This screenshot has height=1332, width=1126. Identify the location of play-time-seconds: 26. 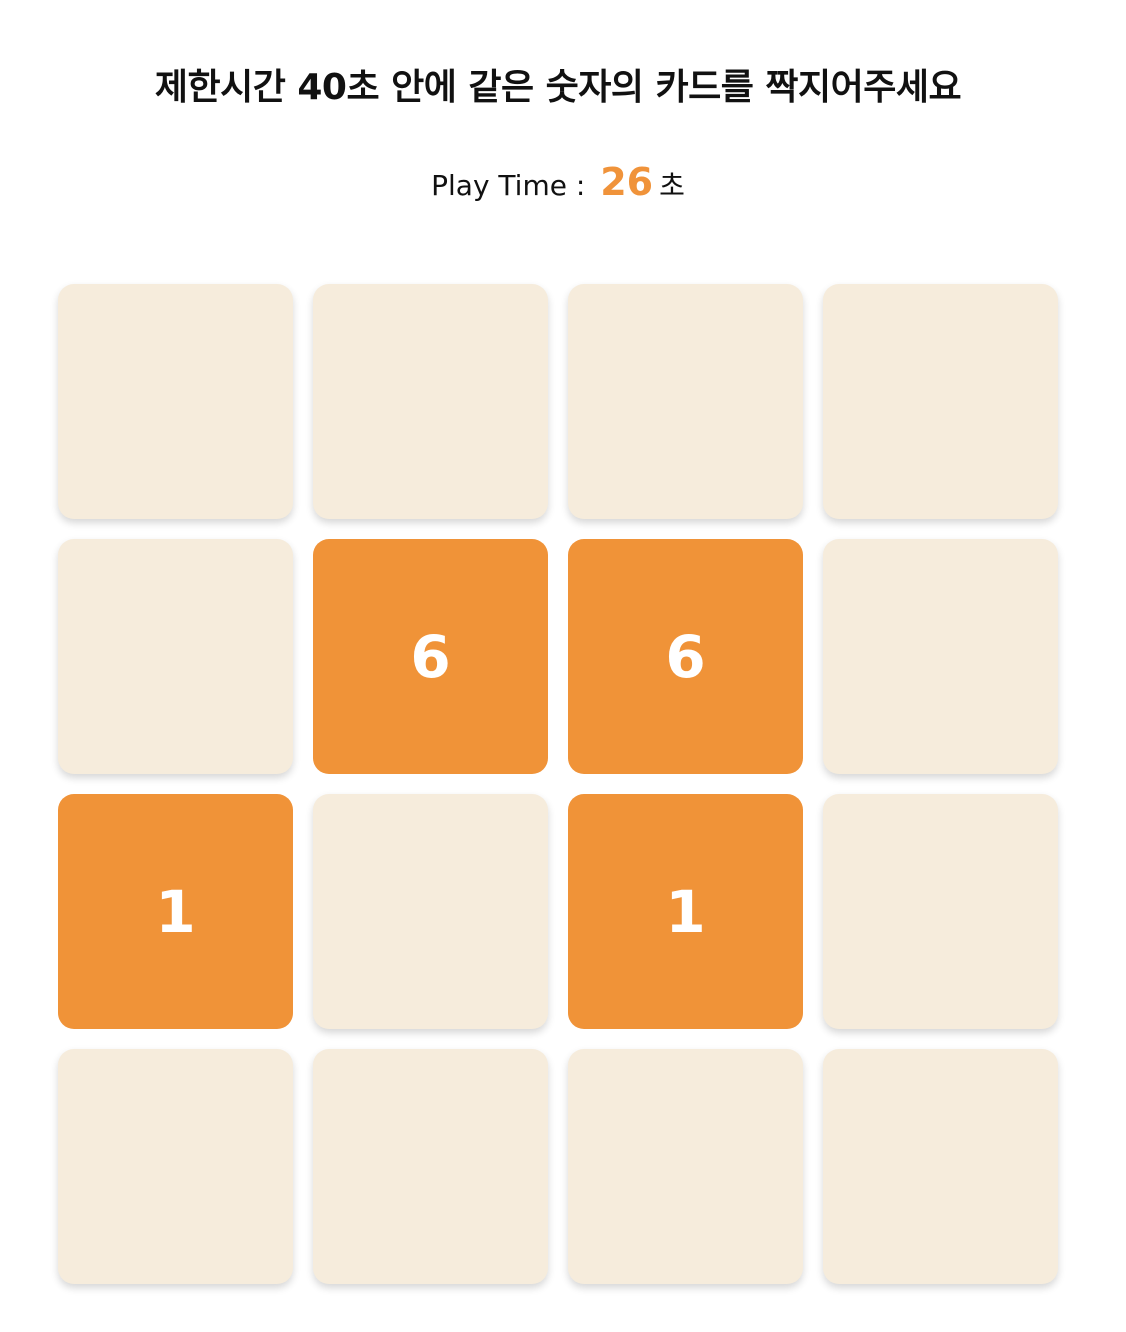
(627, 182).